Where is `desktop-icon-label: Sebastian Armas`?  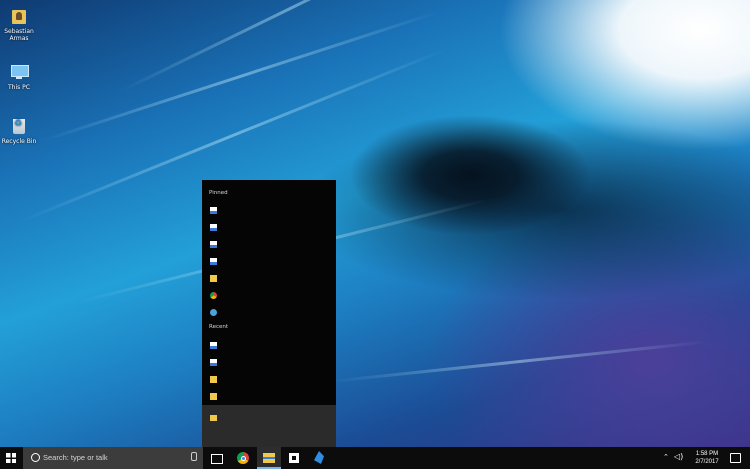 desktop-icon-label: Sebastian Armas is located at coordinates (19, 35).